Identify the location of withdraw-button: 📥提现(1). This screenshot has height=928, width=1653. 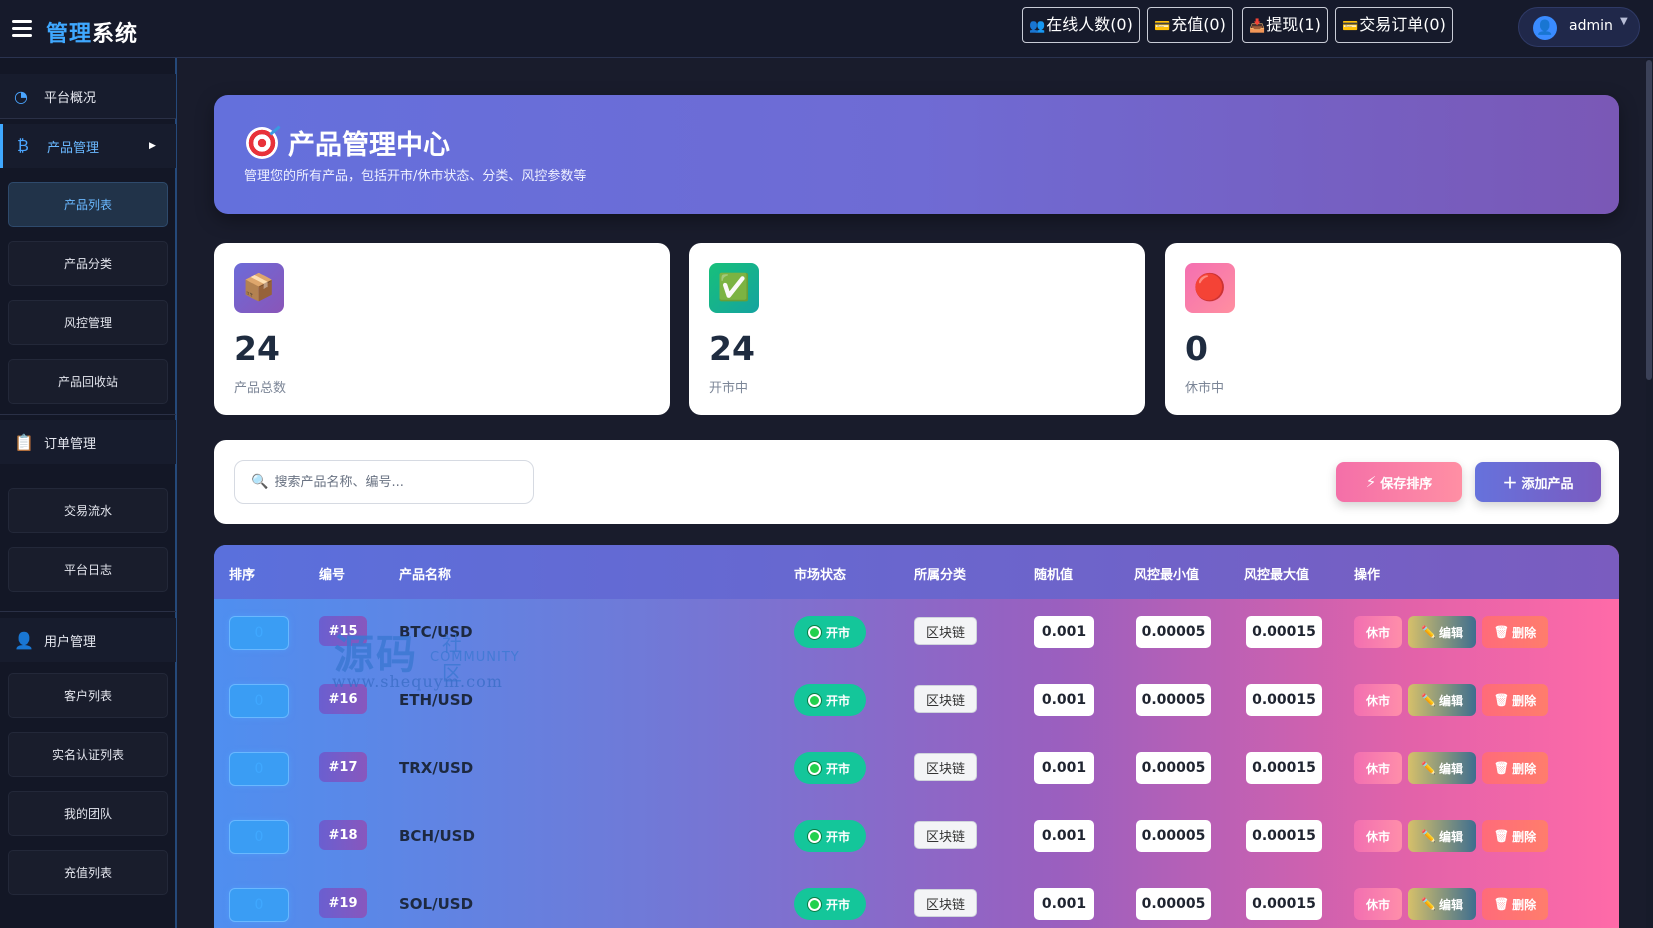
(1285, 25).